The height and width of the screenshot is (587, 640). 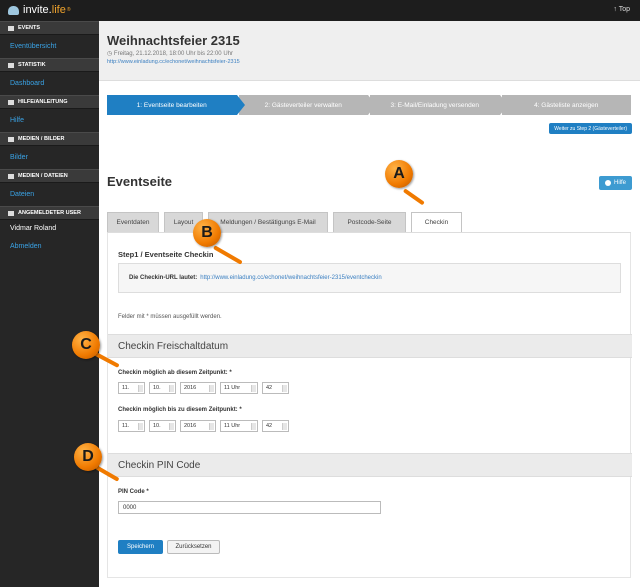 What do you see at coordinates (607, 183) in the screenshot?
I see `question-icon` at bounding box center [607, 183].